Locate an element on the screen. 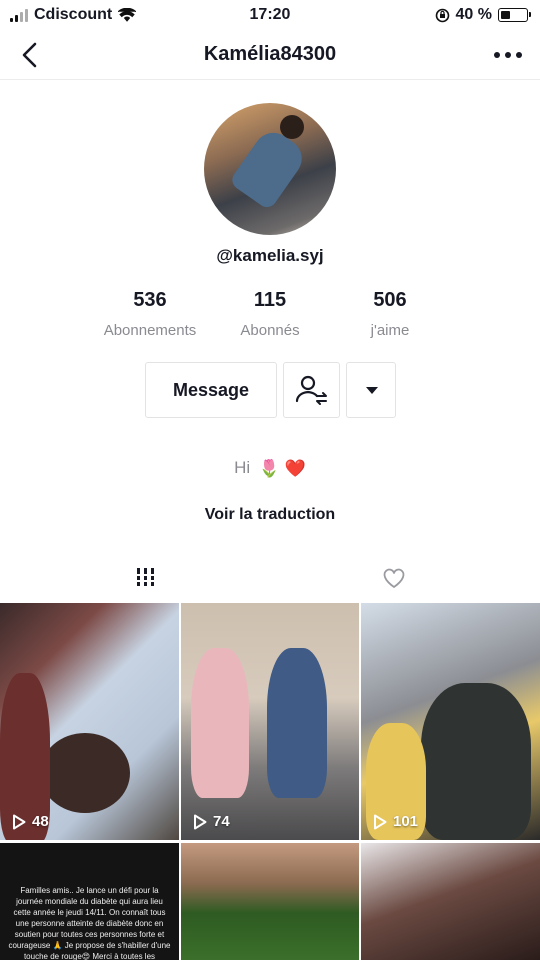  content-tabs is located at coordinates (270, 579).